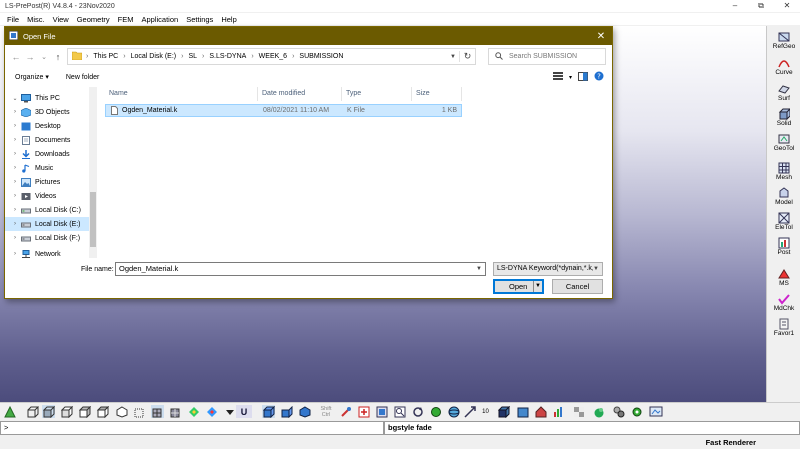  What do you see at coordinates (105, 56) in the screenshot?
I see `breadcrumb-this-pc: This PC` at bounding box center [105, 56].